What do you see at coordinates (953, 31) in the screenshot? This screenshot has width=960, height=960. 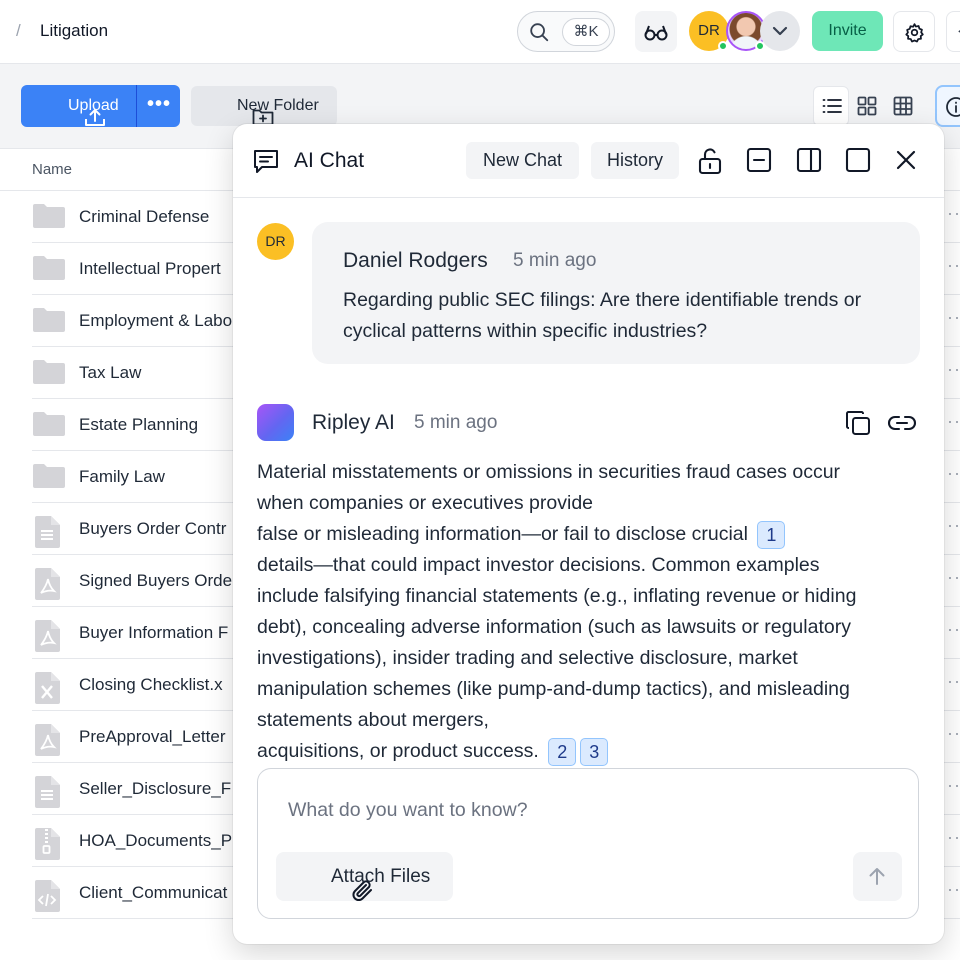 I see `back-button: ←` at bounding box center [953, 31].